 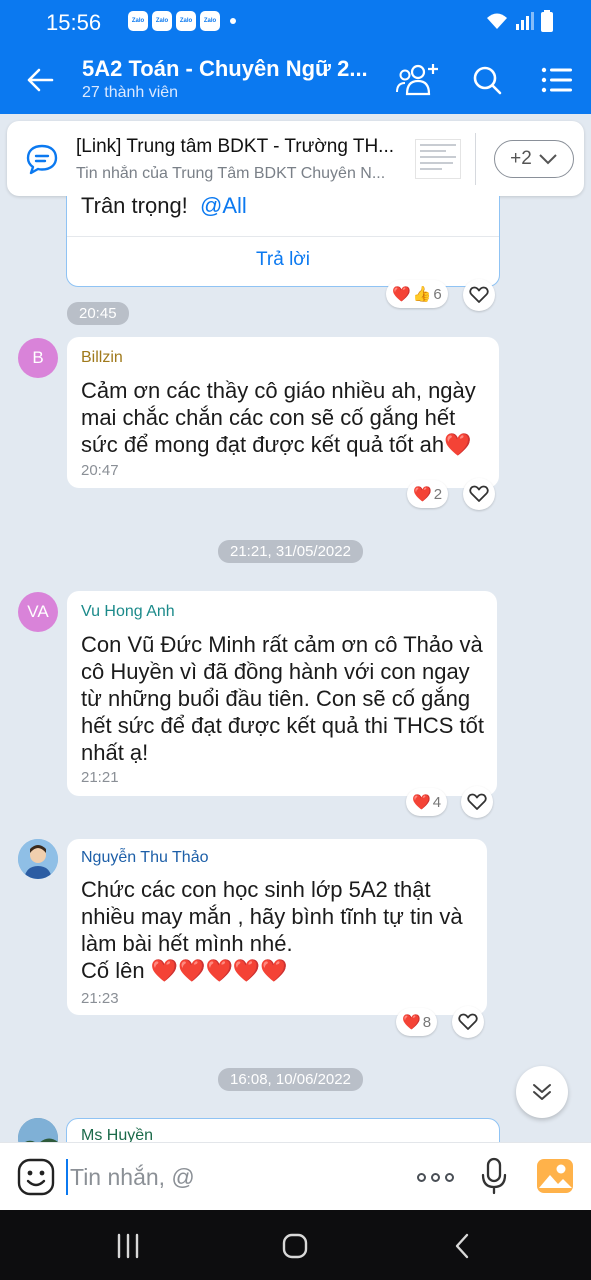 What do you see at coordinates (547, 21) in the screenshot?
I see `battery-icon` at bounding box center [547, 21].